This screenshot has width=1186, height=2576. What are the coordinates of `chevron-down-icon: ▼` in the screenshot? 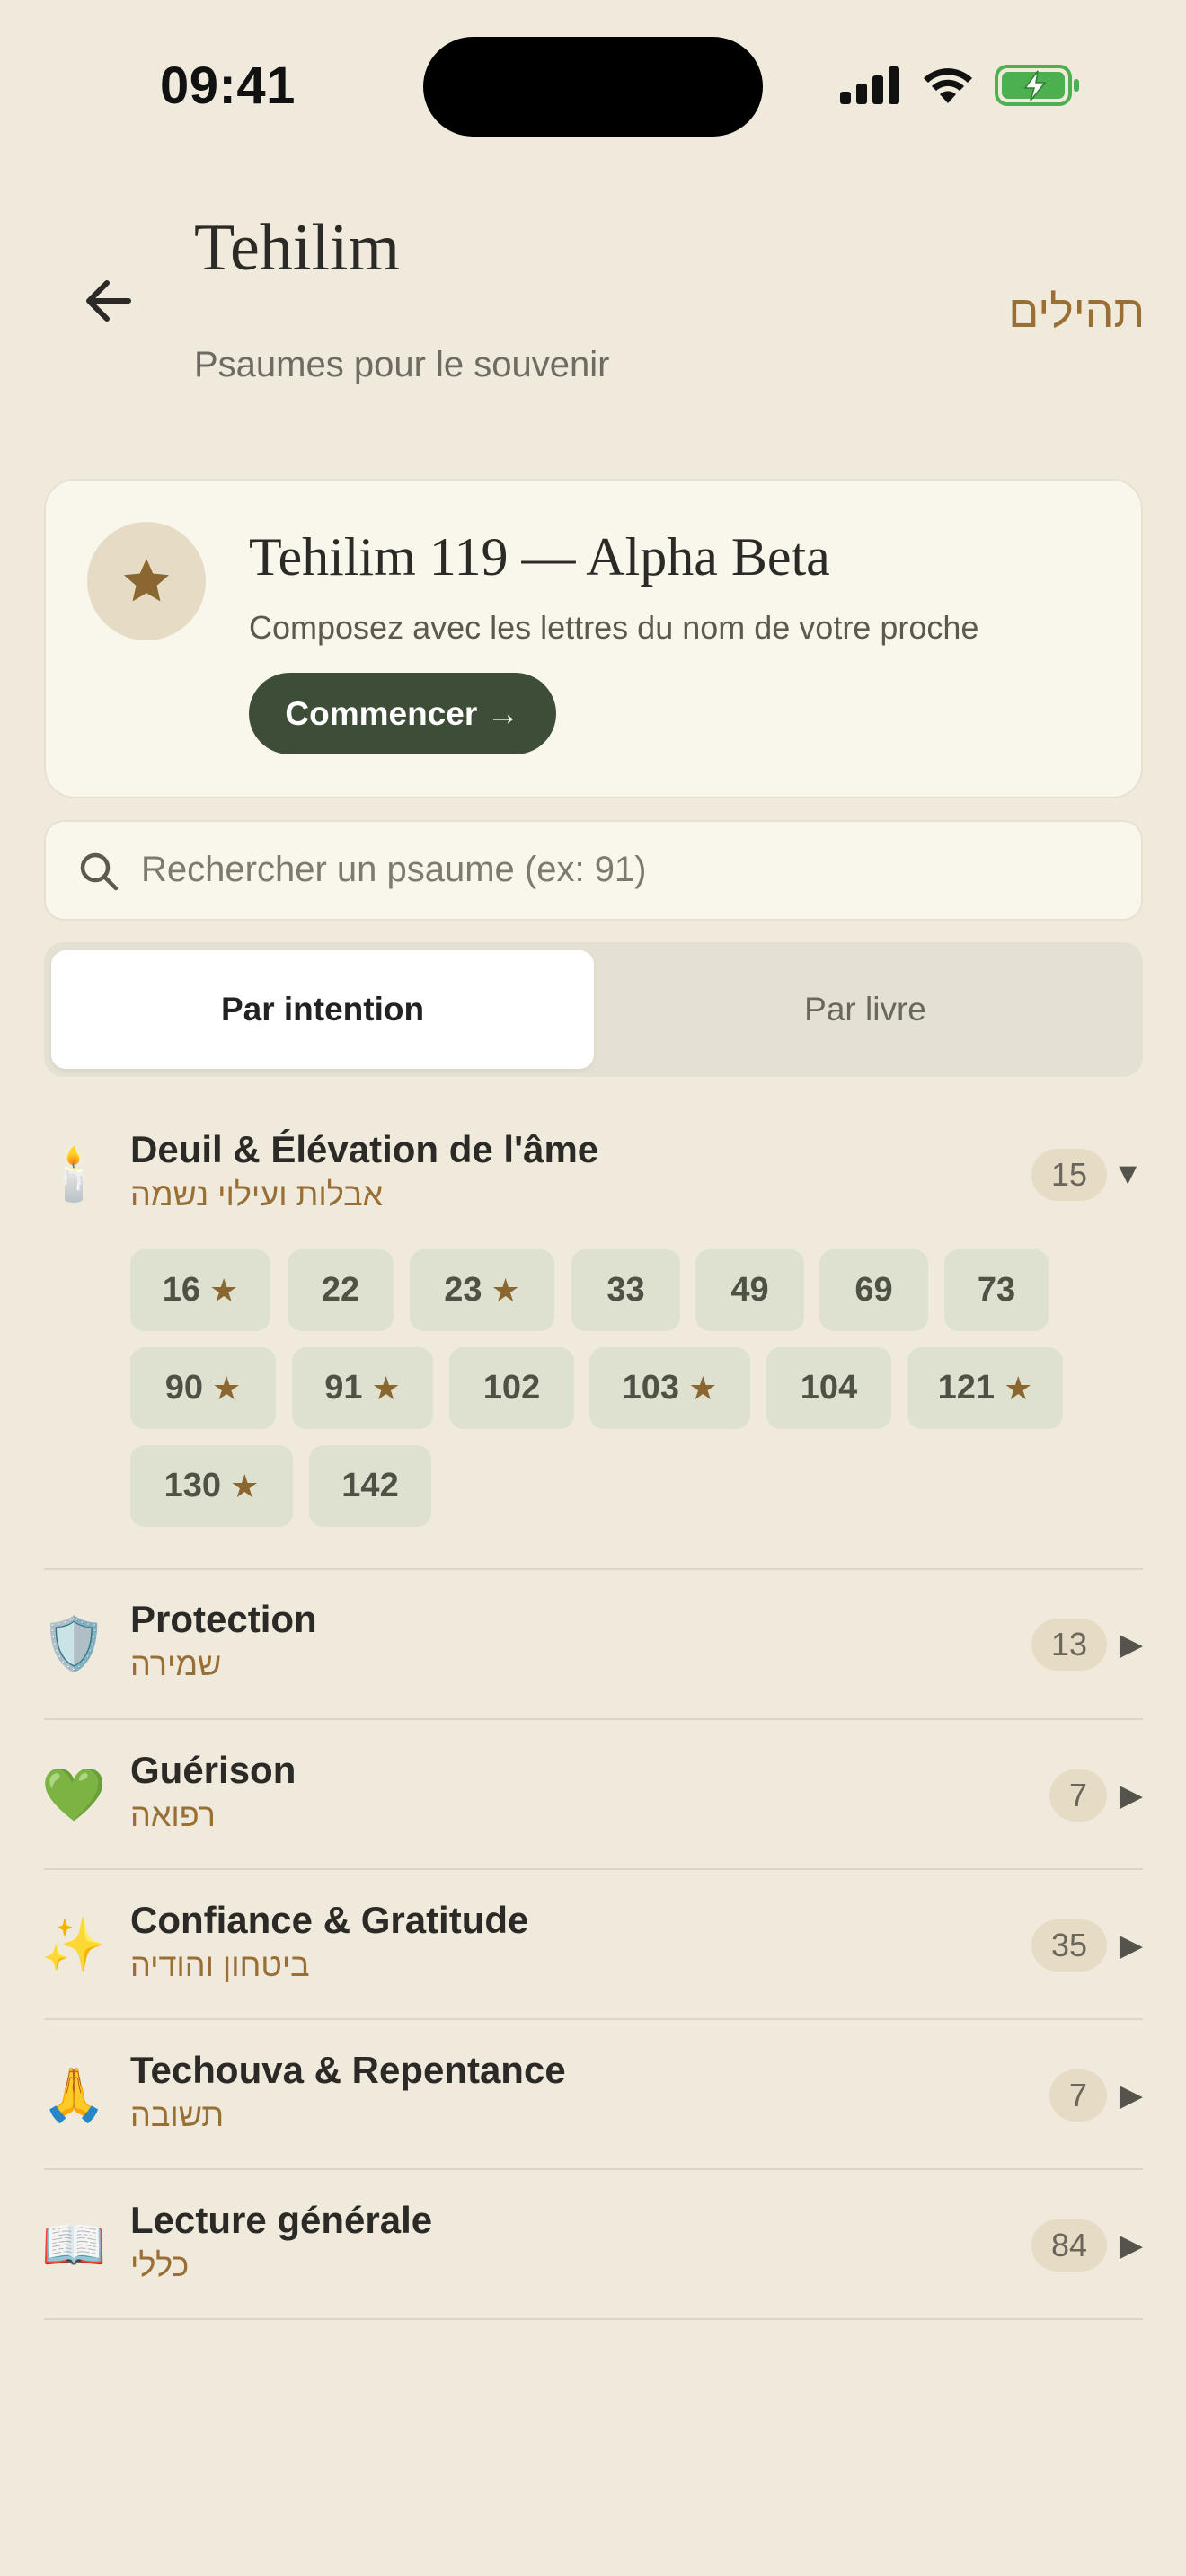 It's located at (1127, 1174).